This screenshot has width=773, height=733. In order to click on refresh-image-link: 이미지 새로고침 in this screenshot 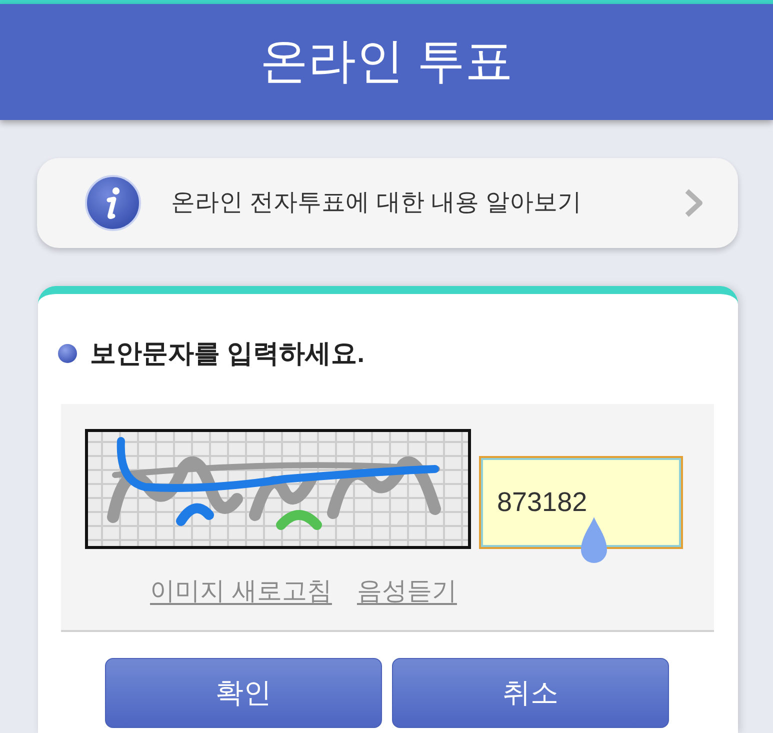, I will do `click(241, 591)`.